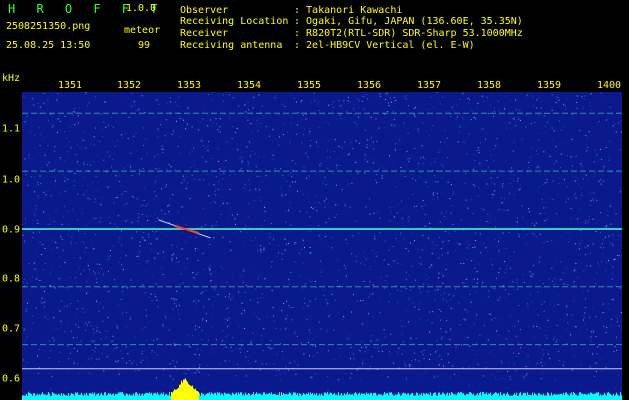 This screenshot has width=629, height=400. What do you see at coordinates (369, 85) in the screenshot?
I see `x-tick-1356: 1356` at bounding box center [369, 85].